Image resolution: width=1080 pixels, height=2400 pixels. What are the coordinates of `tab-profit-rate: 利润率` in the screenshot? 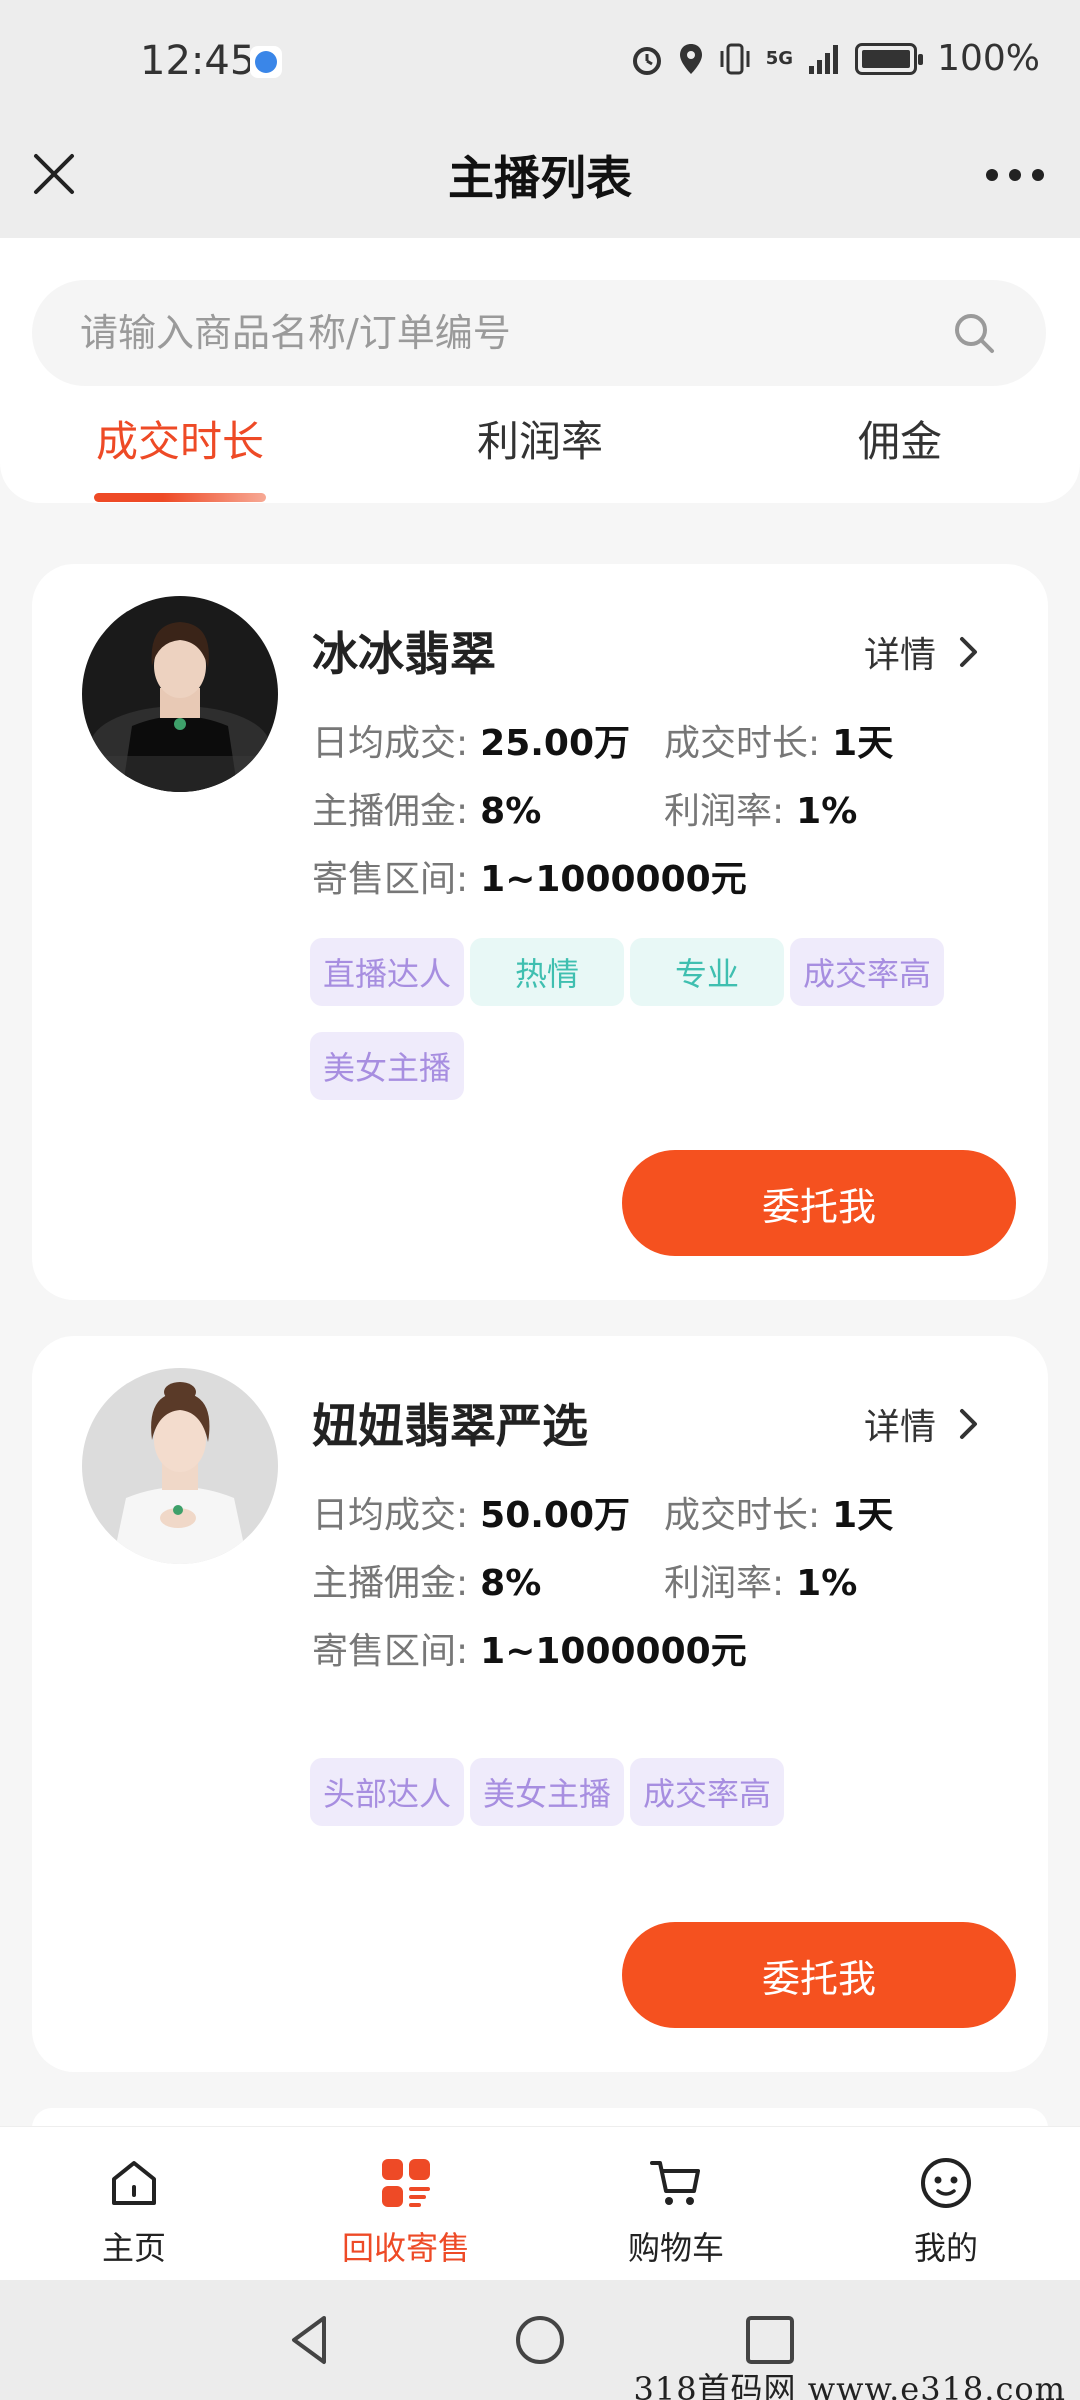 It's located at (540, 438).